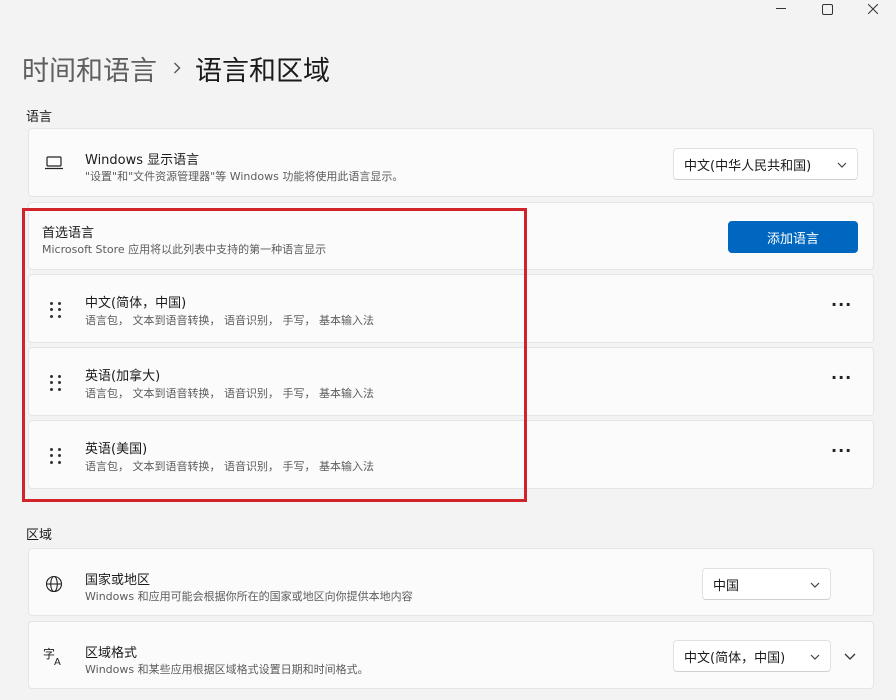  Describe the element at coordinates (54, 163) in the screenshot. I see `laptop-icon` at that location.